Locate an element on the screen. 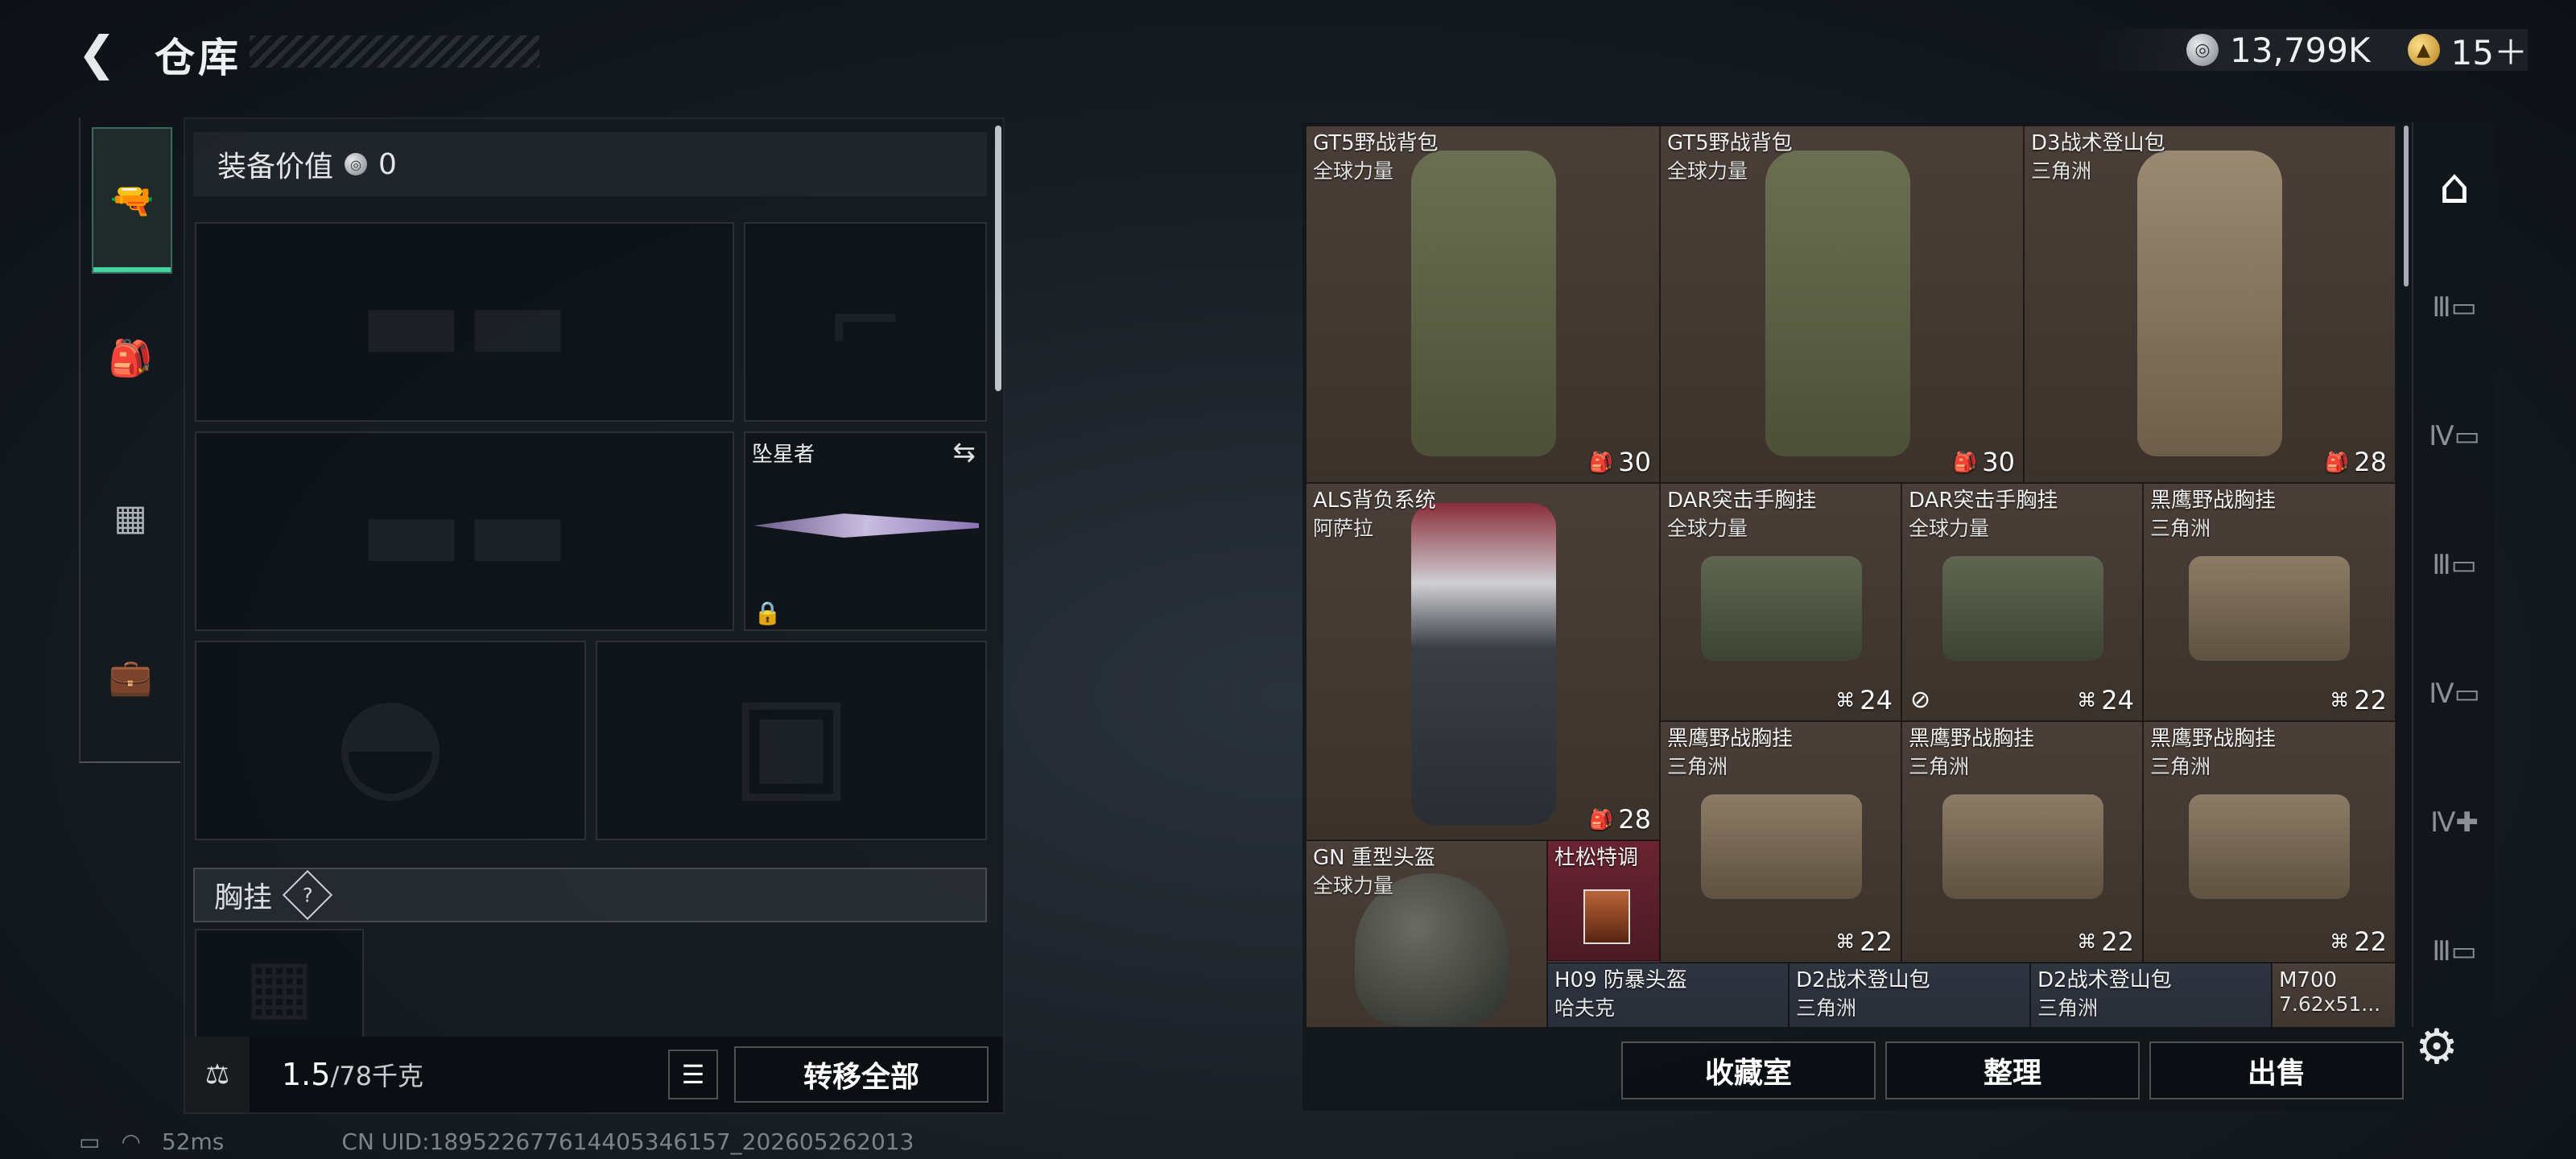 The width and height of the screenshot is (2576, 1159). title-decoration is located at coordinates (394, 51).